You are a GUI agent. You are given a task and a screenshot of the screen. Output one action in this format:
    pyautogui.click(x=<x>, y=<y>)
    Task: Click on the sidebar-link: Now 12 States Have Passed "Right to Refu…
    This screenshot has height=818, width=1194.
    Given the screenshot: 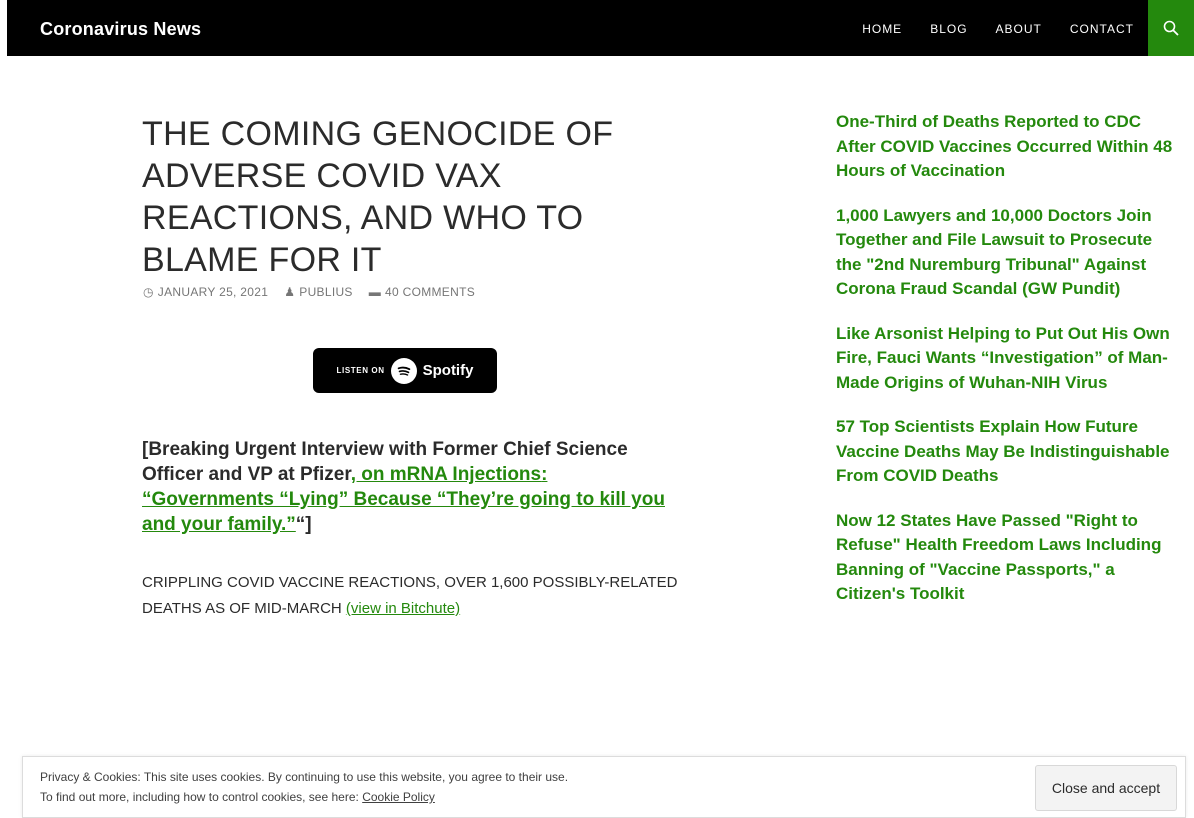 What is the action you would take?
    pyautogui.click(x=1006, y=558)
    